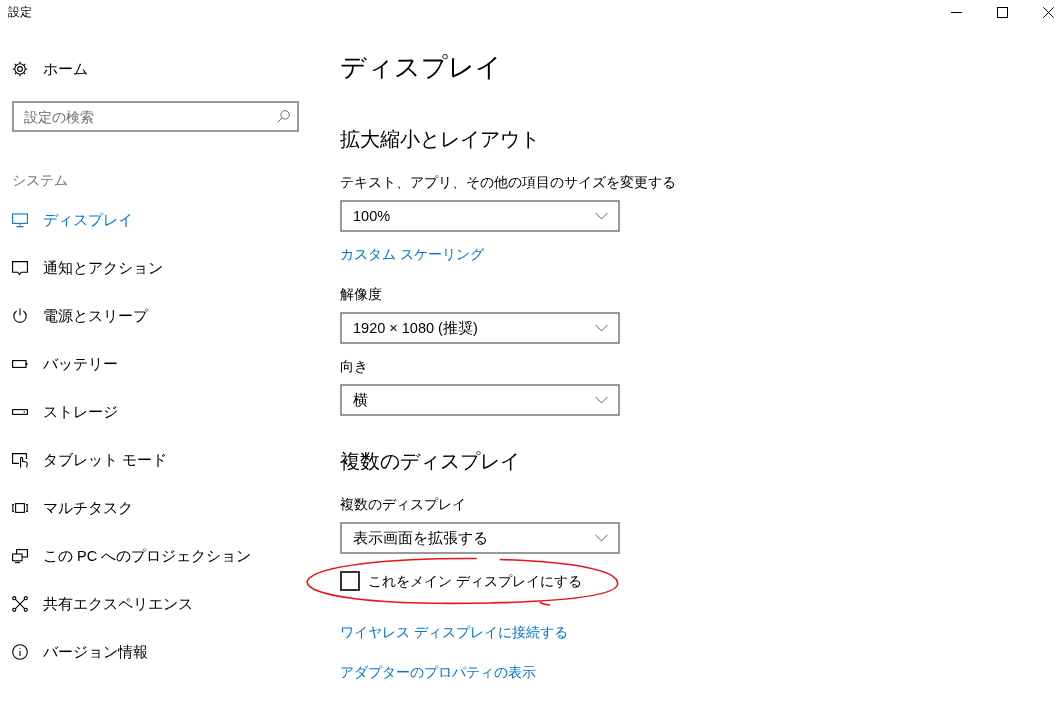  Describe the element at coordinates (480, 328) in the screenshot. I see `dropdown: 1920 × 1080 (推奨)` at that location.